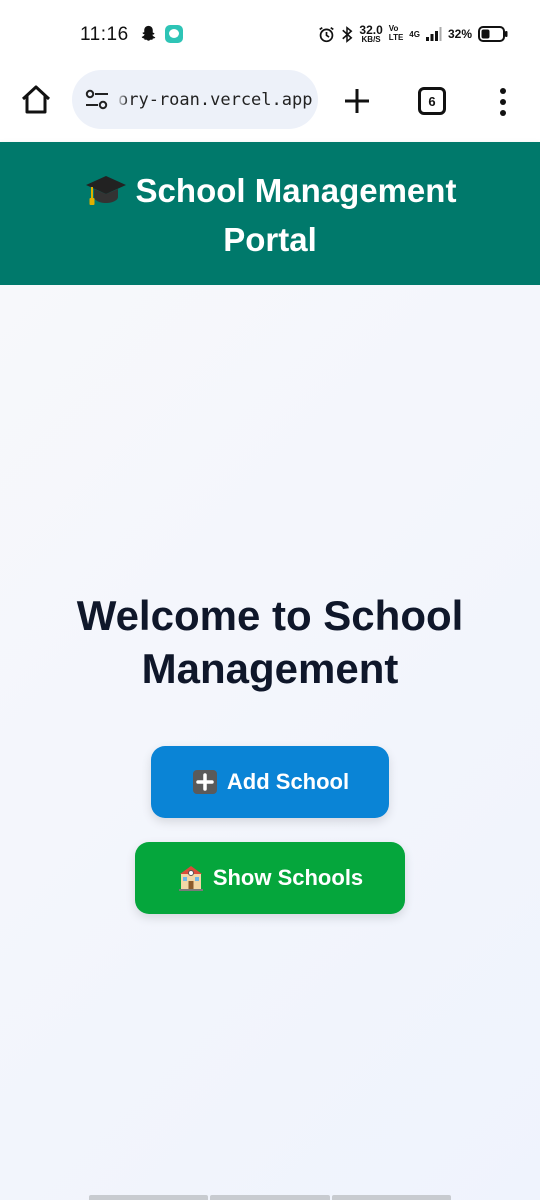 This screenshot has width=540, height=1200. What do you see at coordinates (432, 101) in the screenshot?
I see `tab-switcher-button: 6` at bounding box center [432, 101].